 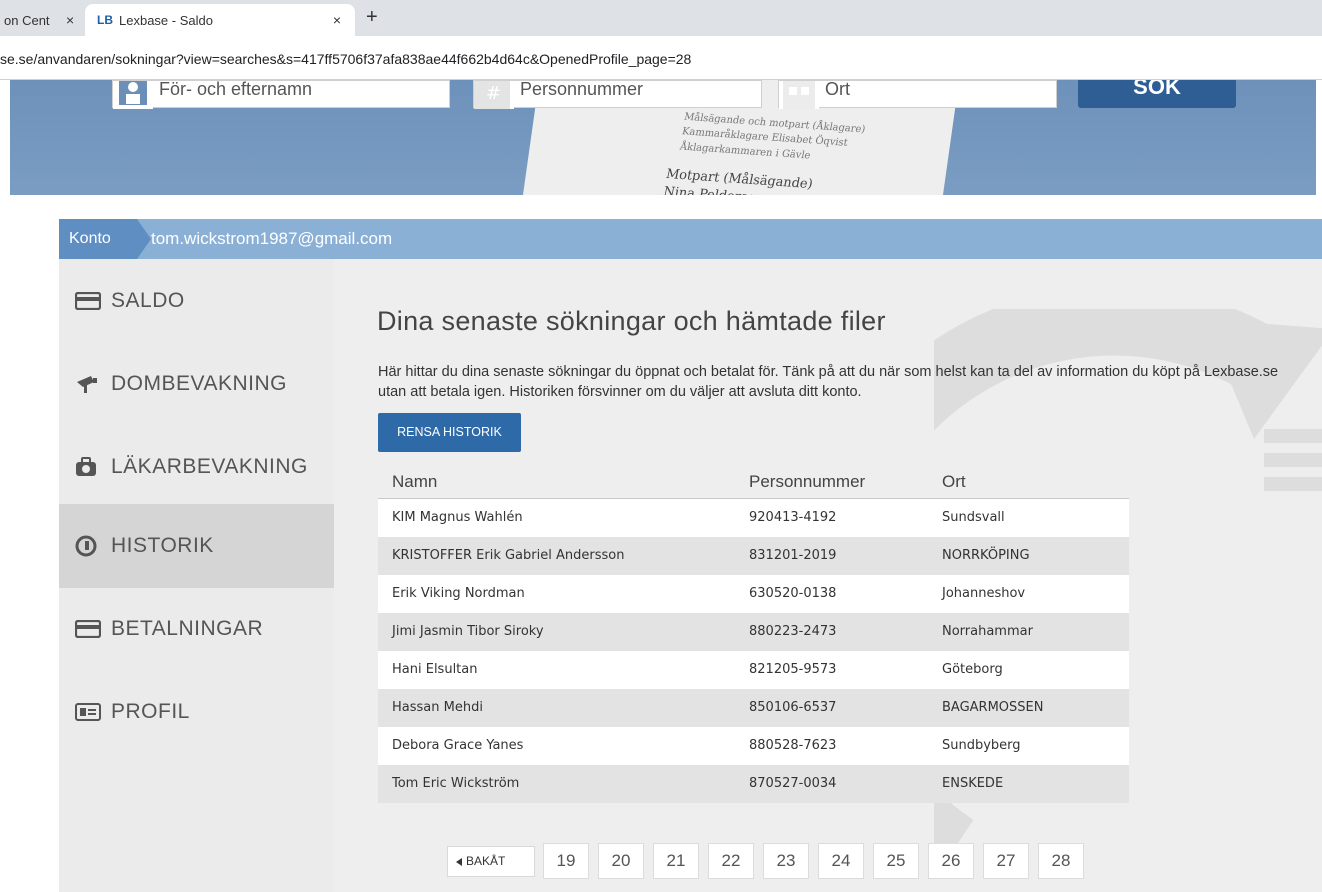 I want to click on city-input: Ort, so click(x=917, y=94).